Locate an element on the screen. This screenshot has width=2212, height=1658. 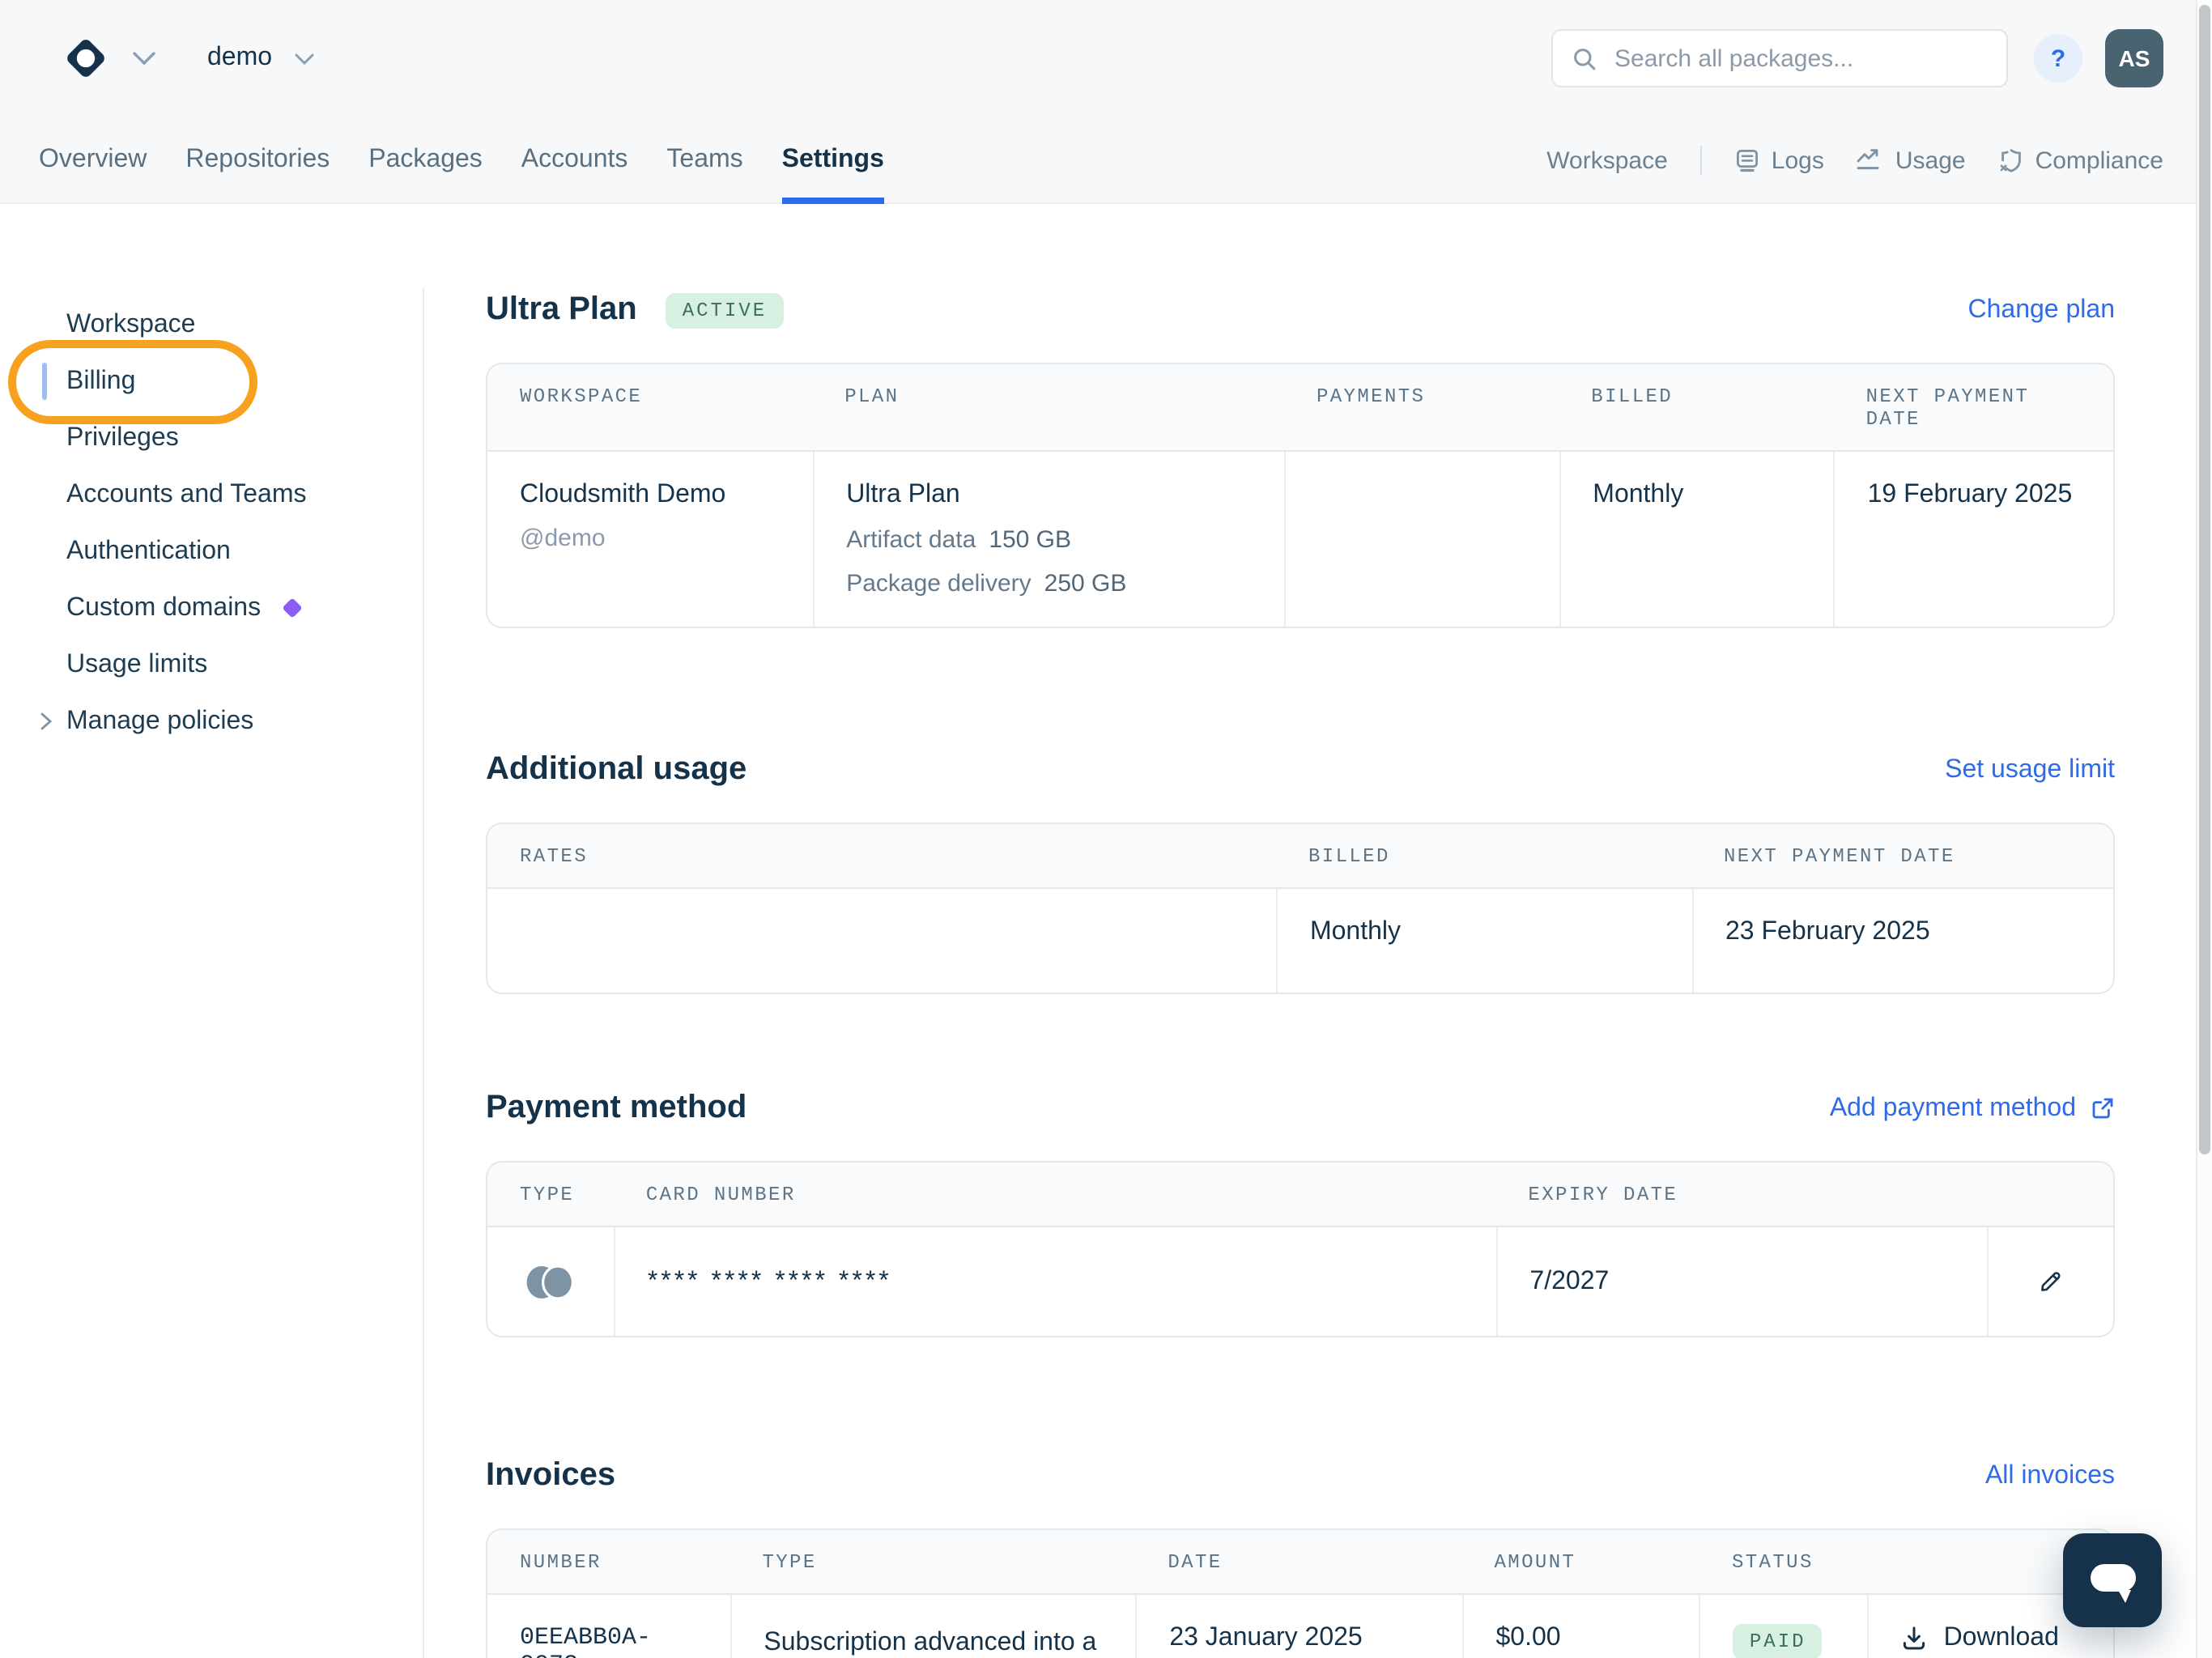
tab-packages: Packages is located at coordinates (426, 160).